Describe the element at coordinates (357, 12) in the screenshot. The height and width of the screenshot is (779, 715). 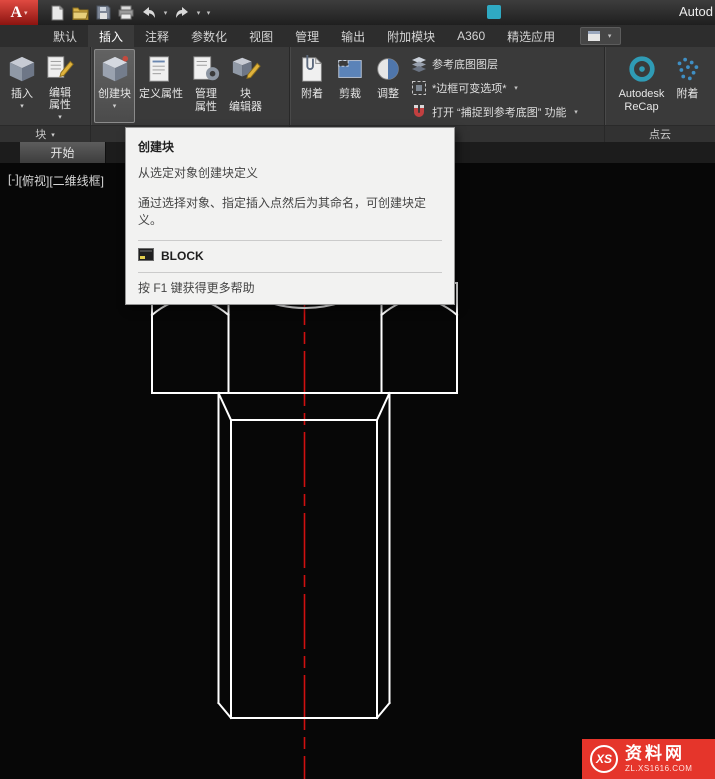
I see `titlebar: A ▾ ▾ ▾ ▾ Autod` at that location.